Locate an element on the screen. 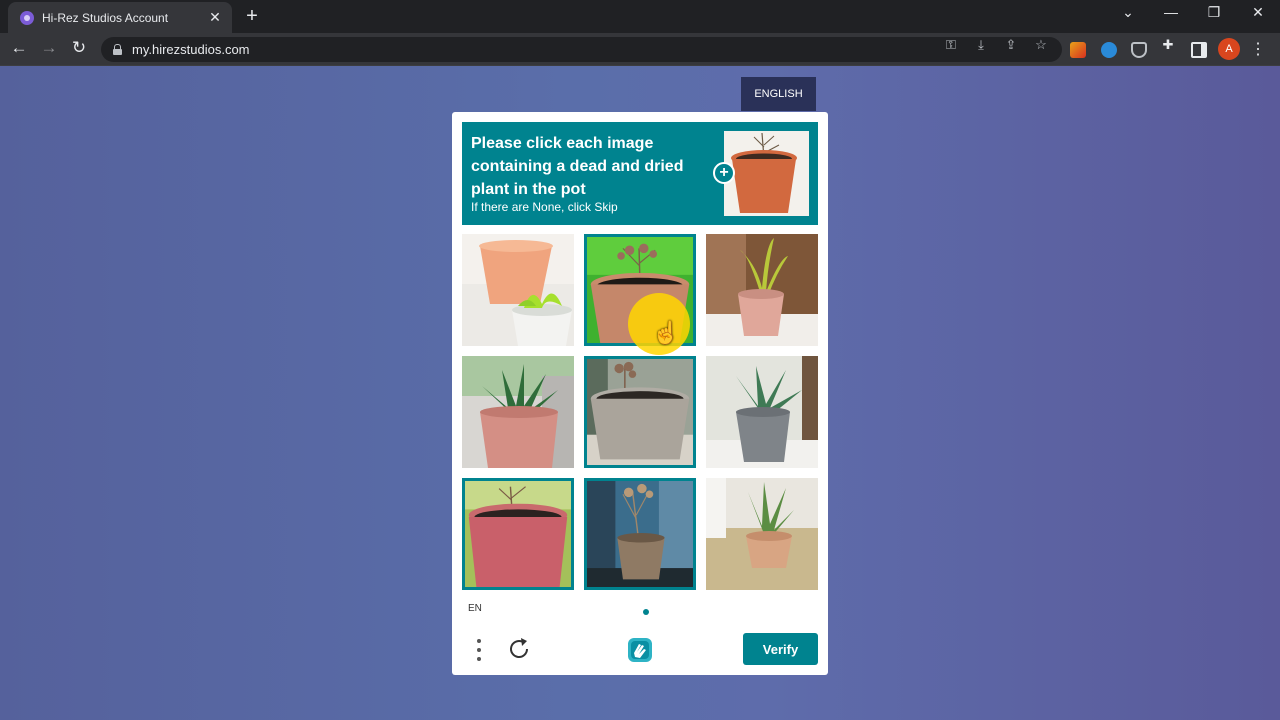 The height and width of the screenshot is (720, 1280). hand-cursor-icon: ☝ is located at coordinates (666, 332).